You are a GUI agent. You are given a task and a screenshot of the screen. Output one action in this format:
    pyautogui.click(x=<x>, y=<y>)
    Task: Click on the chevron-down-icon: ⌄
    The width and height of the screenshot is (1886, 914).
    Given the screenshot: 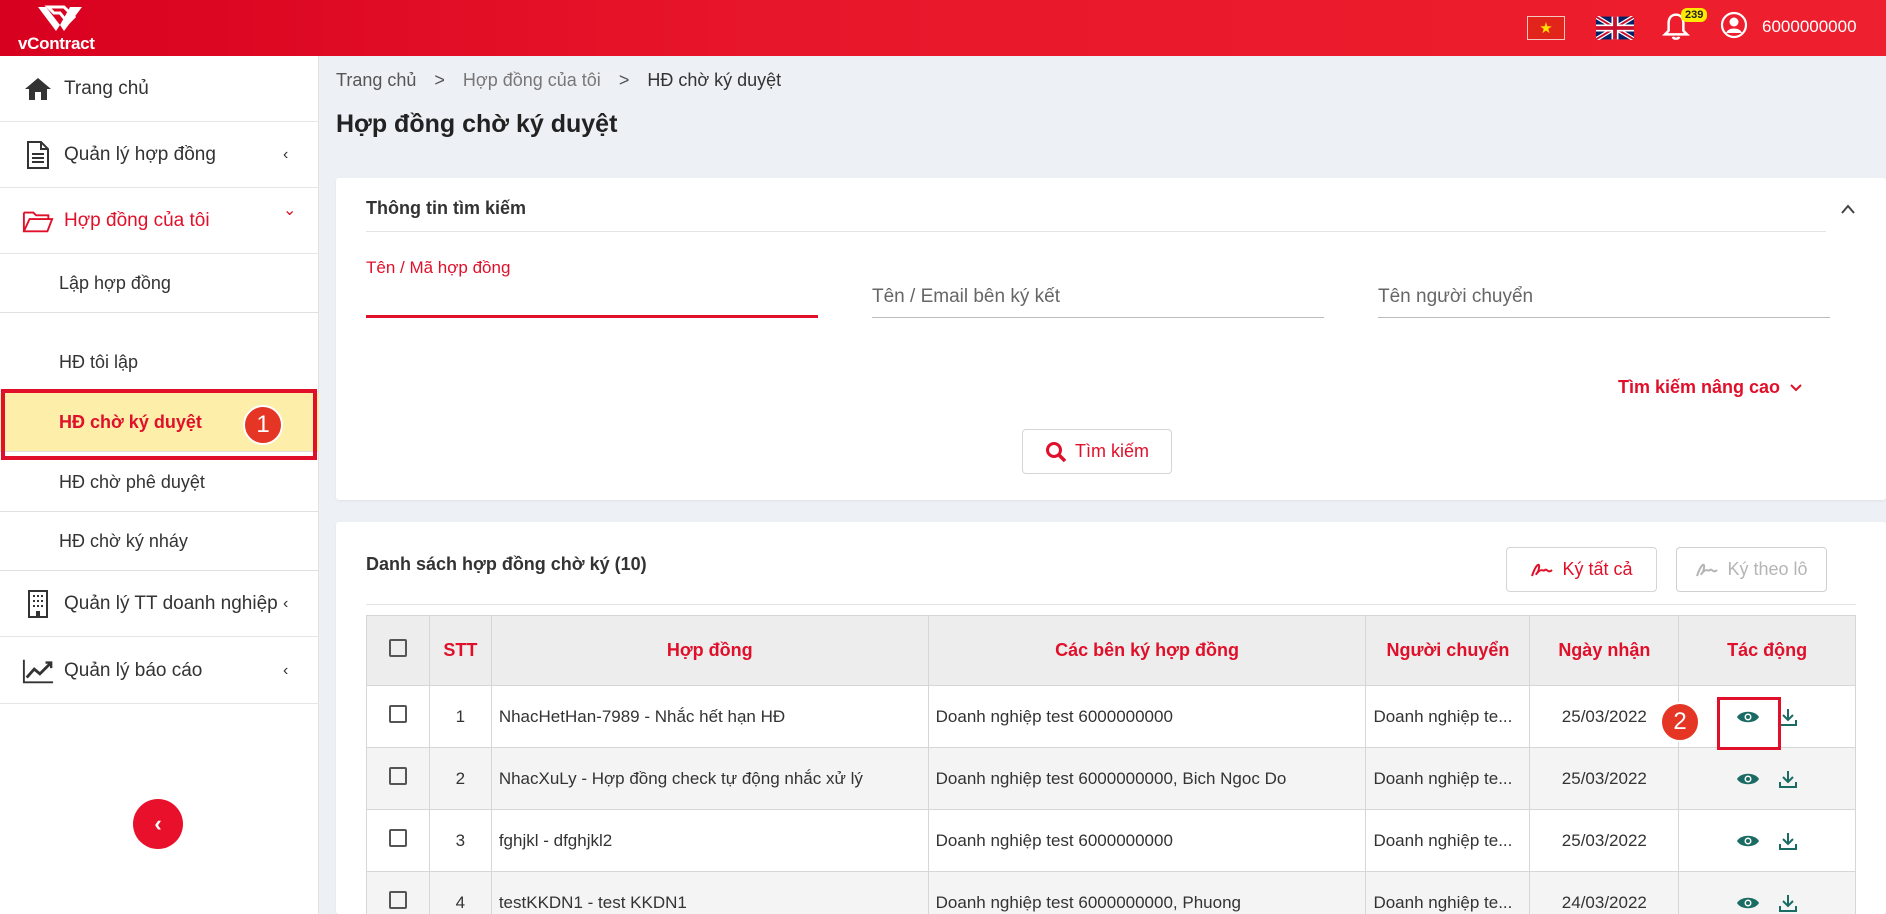 What is the action you would take?
    pyautogui.click(x=290, y=210)
    